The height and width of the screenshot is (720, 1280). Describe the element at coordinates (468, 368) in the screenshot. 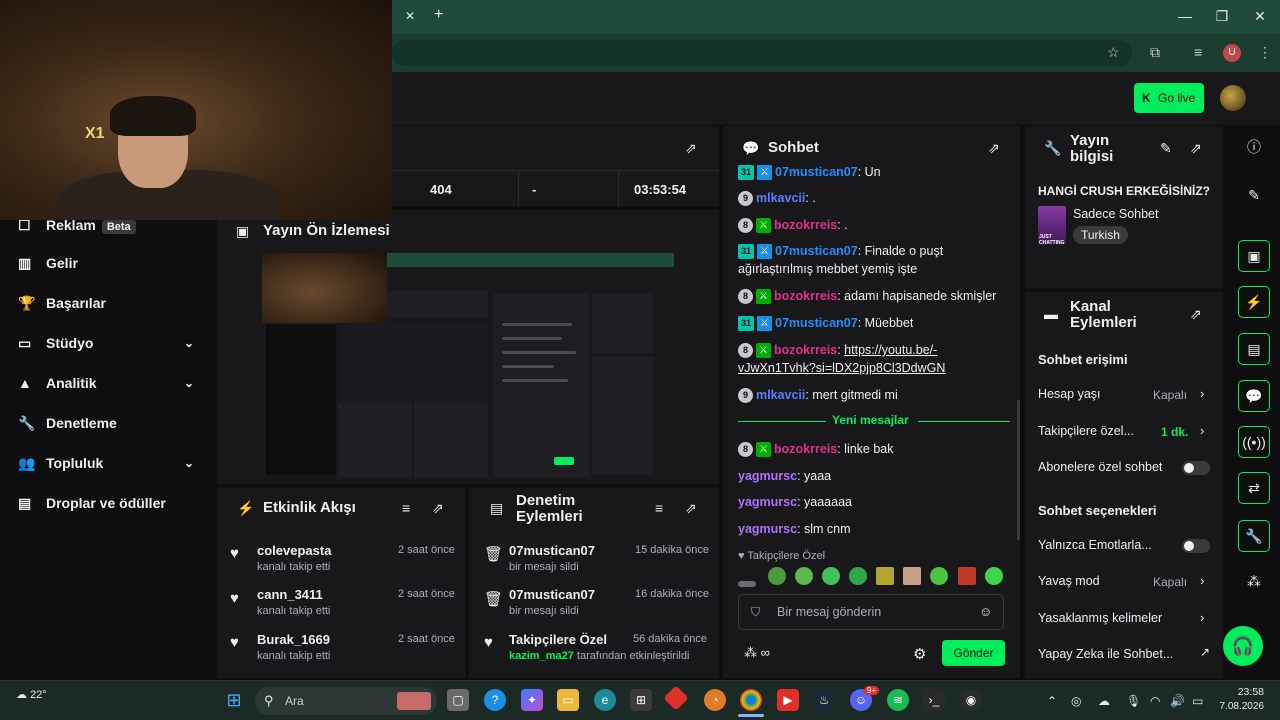

I see `stream-preview-video` at that location.